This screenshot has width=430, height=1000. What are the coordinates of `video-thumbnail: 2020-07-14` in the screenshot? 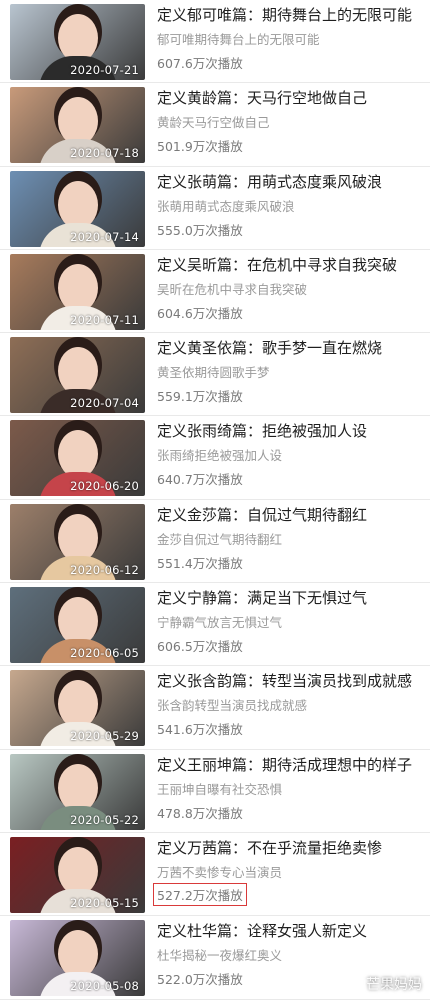 It's located at (77, 208).